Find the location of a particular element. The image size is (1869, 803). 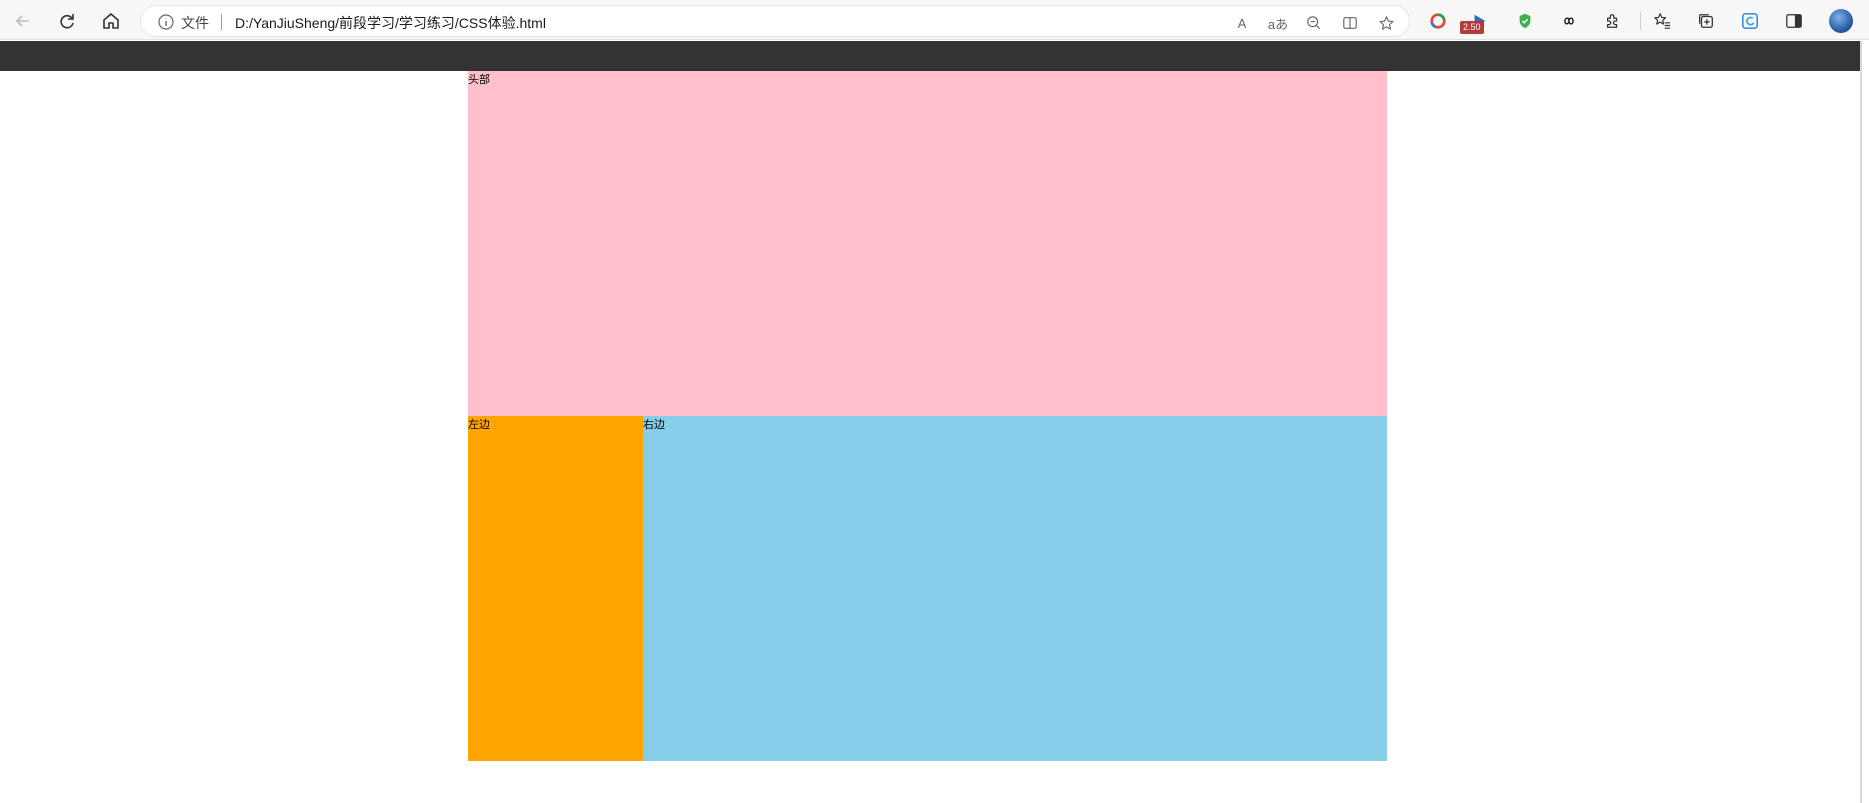

profile-avatar is located at coordinates (1841, 21).